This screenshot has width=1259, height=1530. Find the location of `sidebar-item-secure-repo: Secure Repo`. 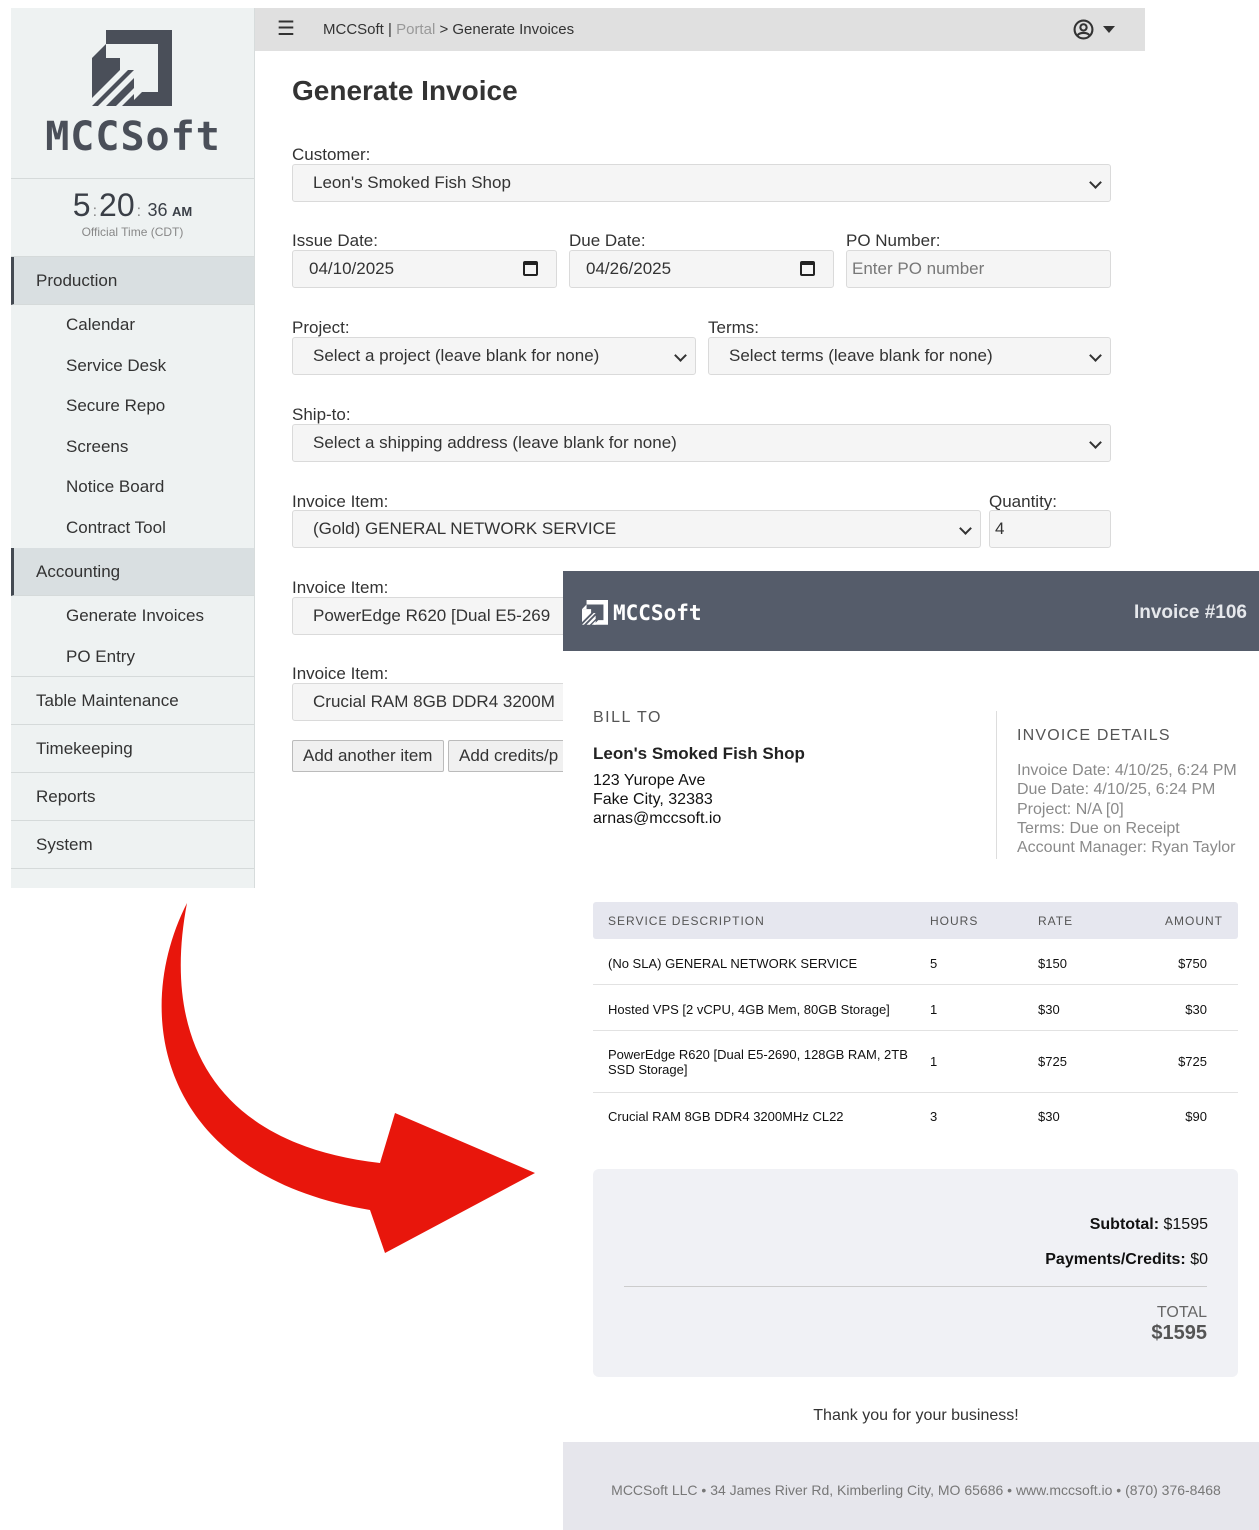

sidebar-item-secure-repo: Secure Repo is located at coordinates (132, 406).